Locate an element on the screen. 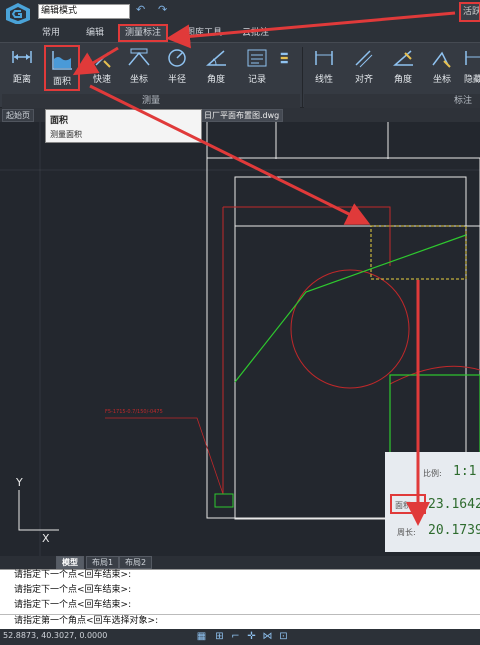 This screenshot has height=645, width=480. coordinate-tool-button: 坐标 is located at coordinates (139, 68).